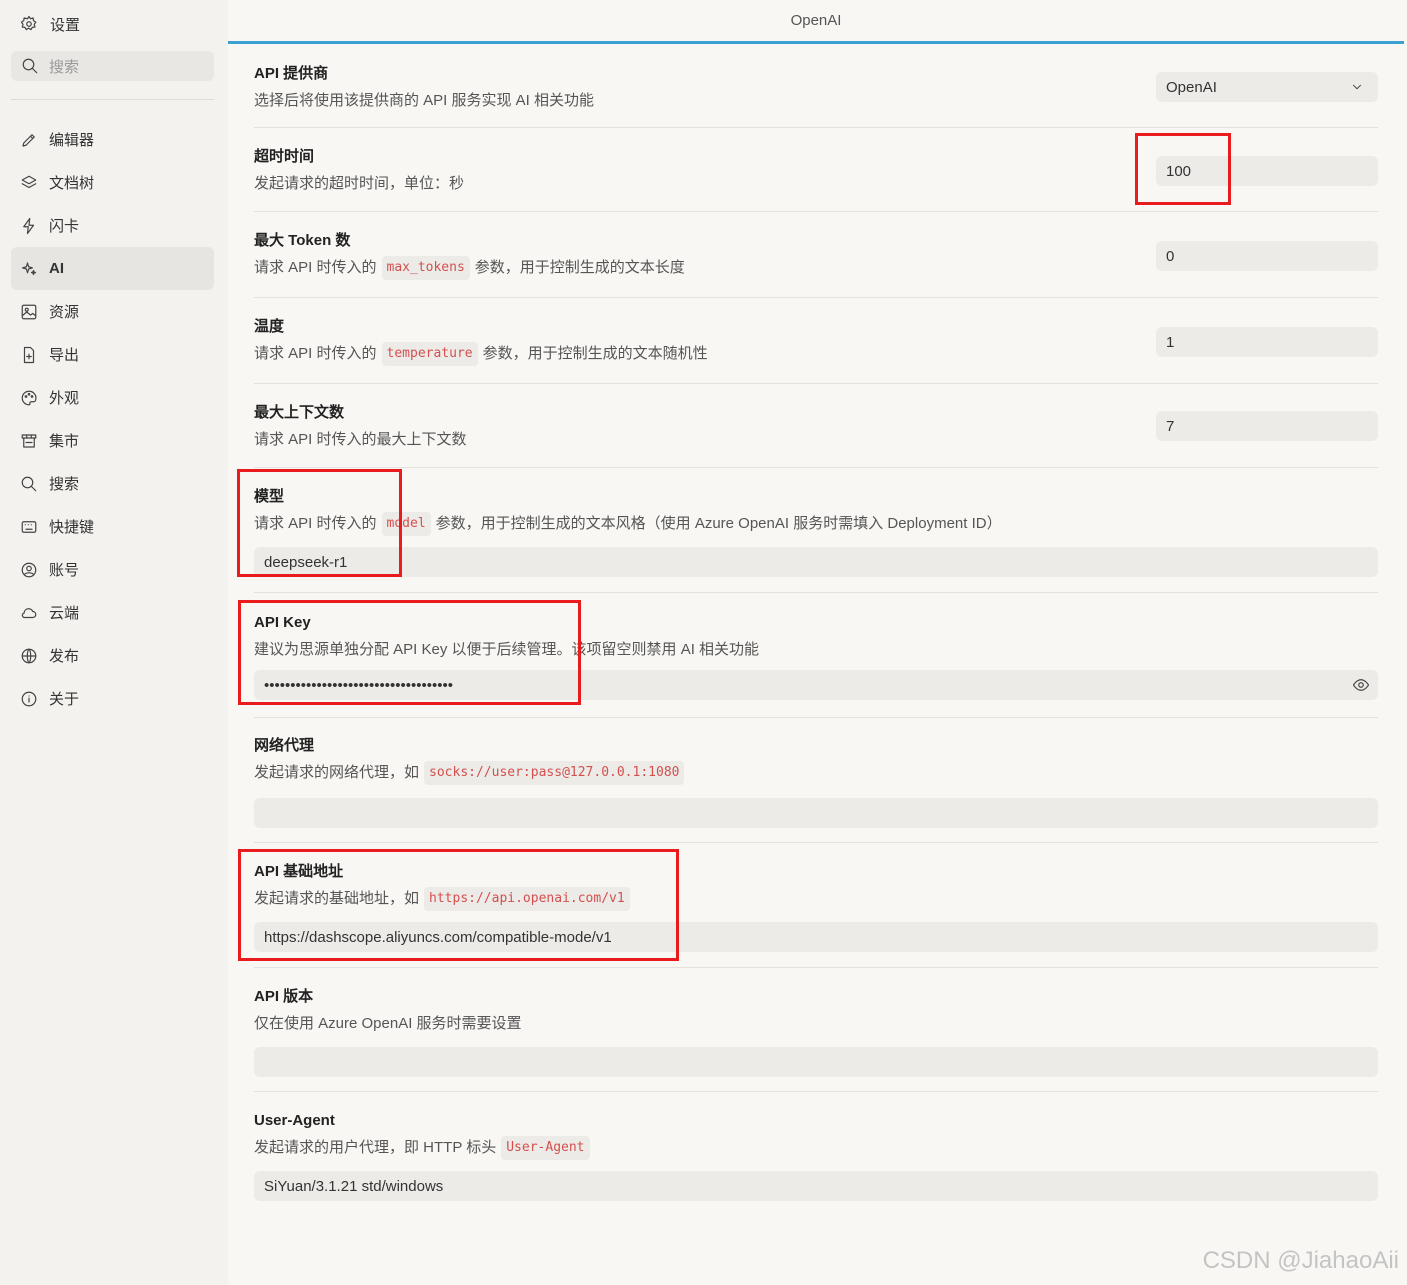 The height and width of the screenshot is (1285, 1407). I want to click on sidebar-item-flashcard: 闪卡, so click(112, 225).